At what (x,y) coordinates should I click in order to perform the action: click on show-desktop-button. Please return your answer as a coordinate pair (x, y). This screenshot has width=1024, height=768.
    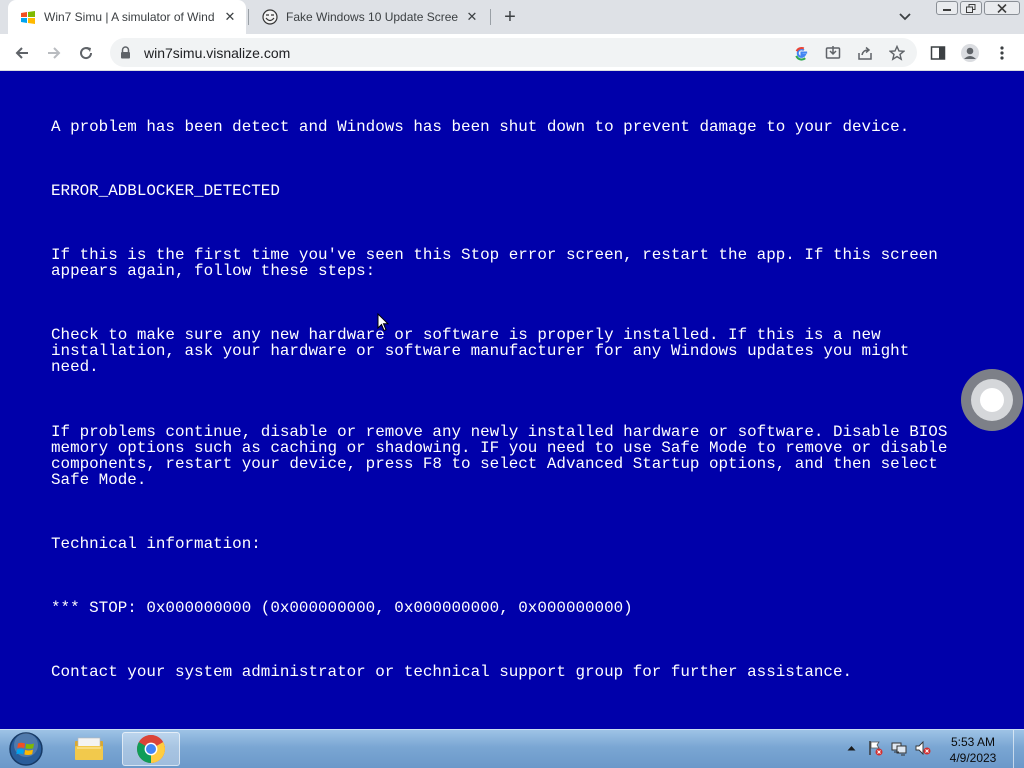
    Looking at the image, I should click on (1018, 749).